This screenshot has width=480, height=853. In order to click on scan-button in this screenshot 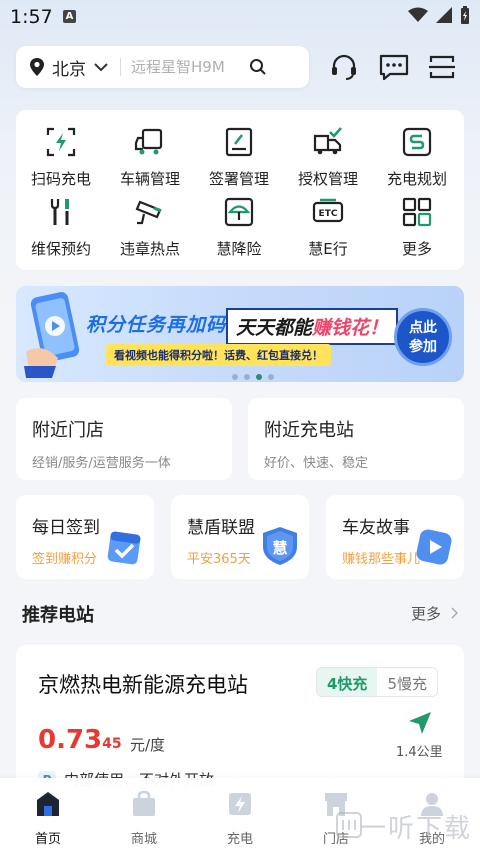, I will do `click(442, 67)`.